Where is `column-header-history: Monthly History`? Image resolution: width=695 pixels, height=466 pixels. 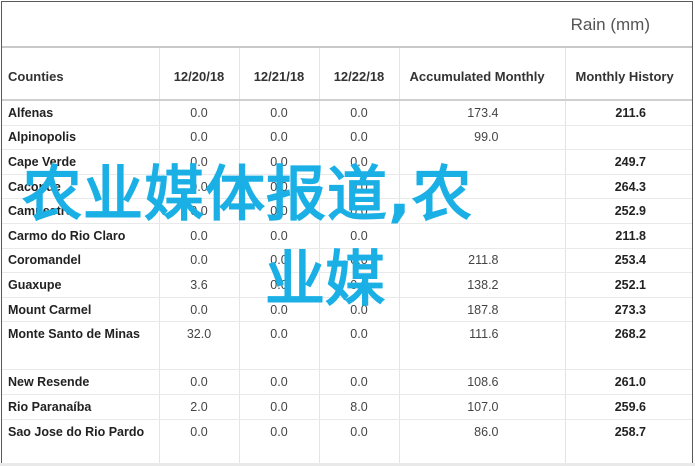 column-header-history: Monthly History is located at coordinates (628, 74).